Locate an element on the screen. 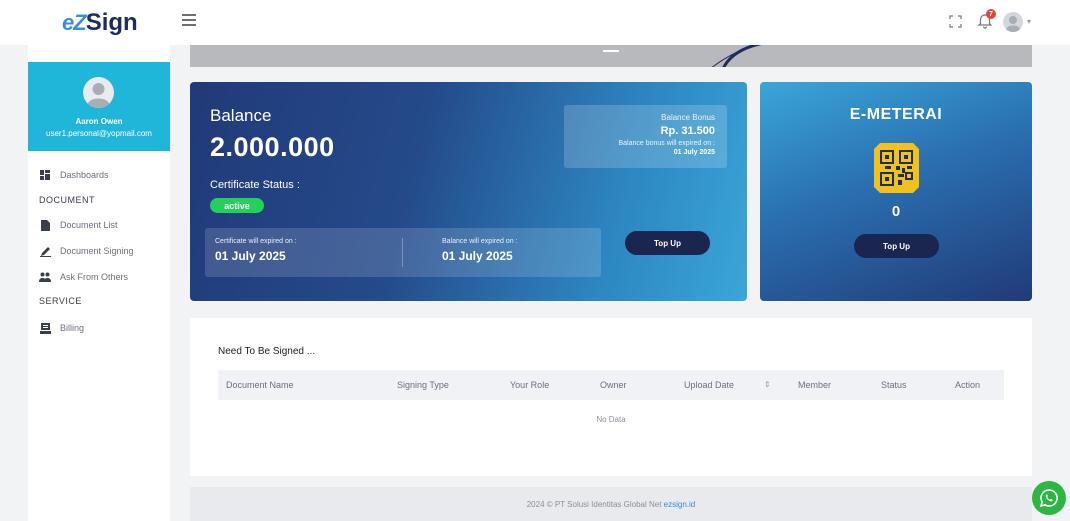 The height and width of the screenshot is (521, 1070). column-header-member: Member is located at coordinates (814, 385).